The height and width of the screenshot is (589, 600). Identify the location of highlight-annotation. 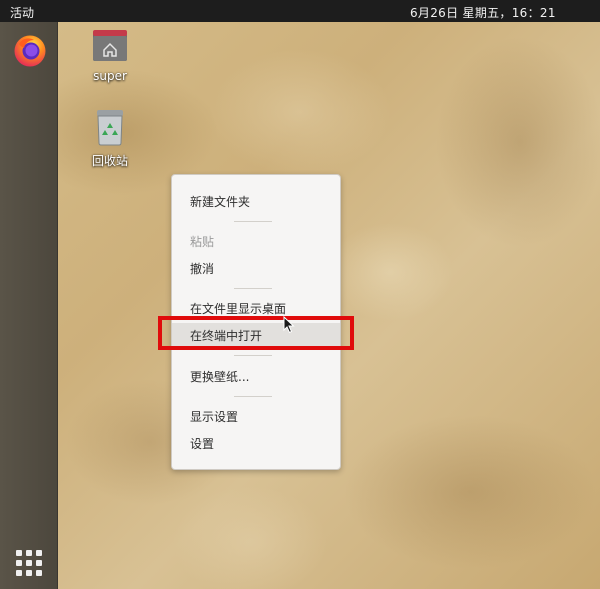
(256, 333).